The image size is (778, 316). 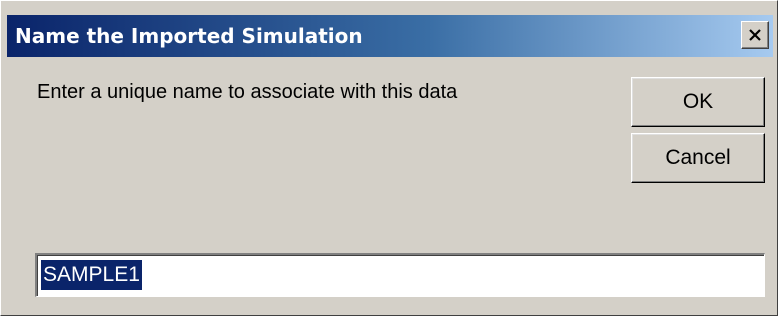 I want to click on title-bar: Name the Imported Simulation, so click(x=390, y=36).